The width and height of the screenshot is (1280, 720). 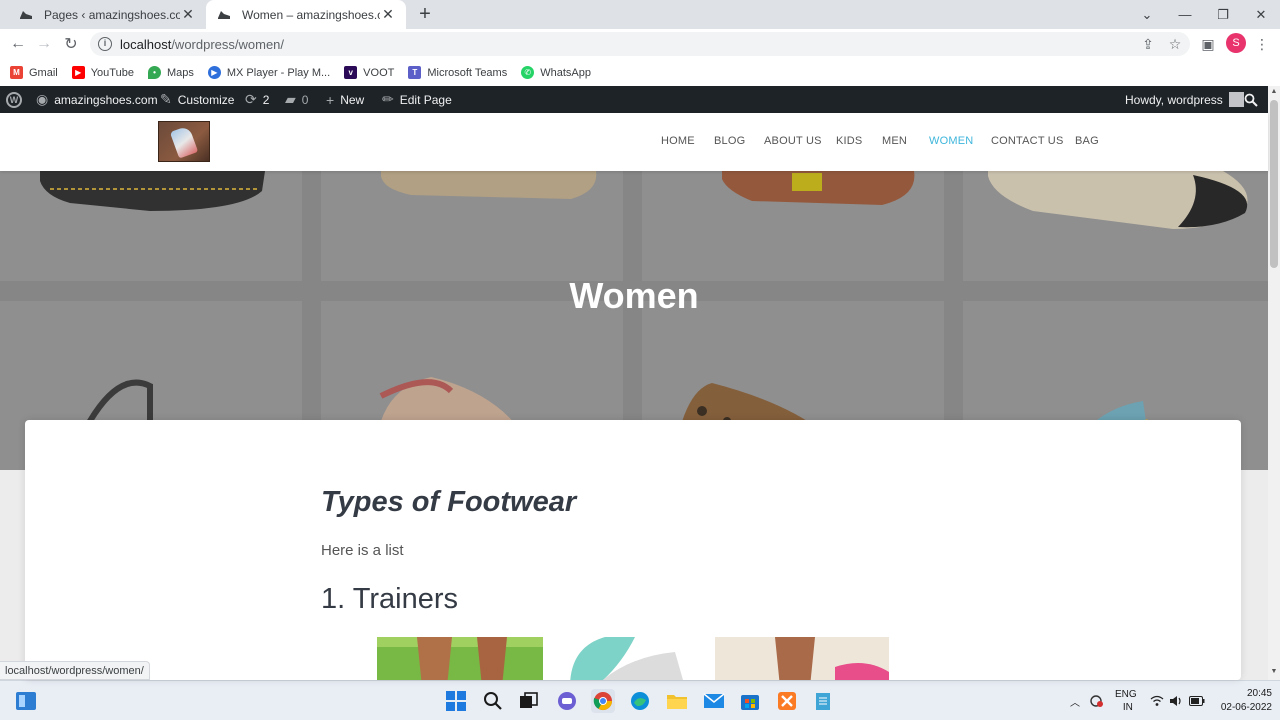 I want to click on bookmark-gmail: M Gmail, so click(x=34, y=72).